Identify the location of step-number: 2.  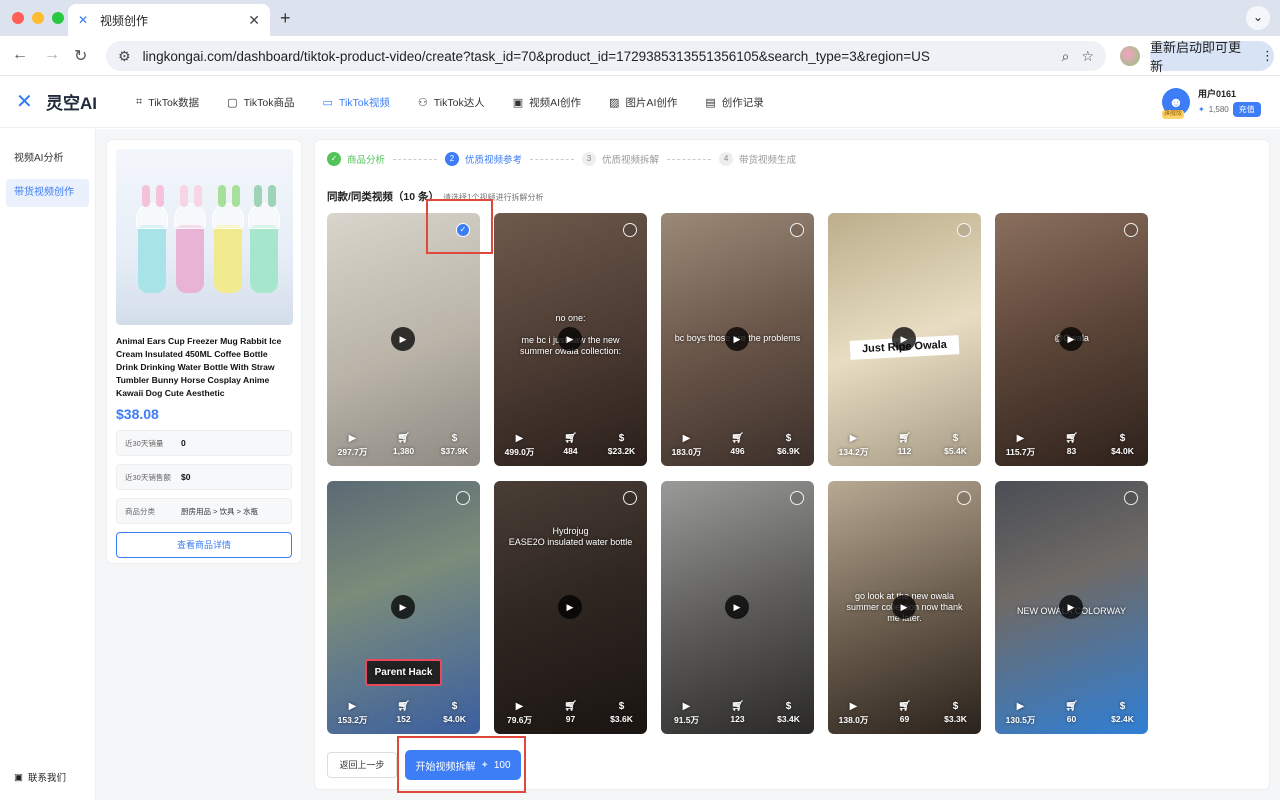
(452, 159).